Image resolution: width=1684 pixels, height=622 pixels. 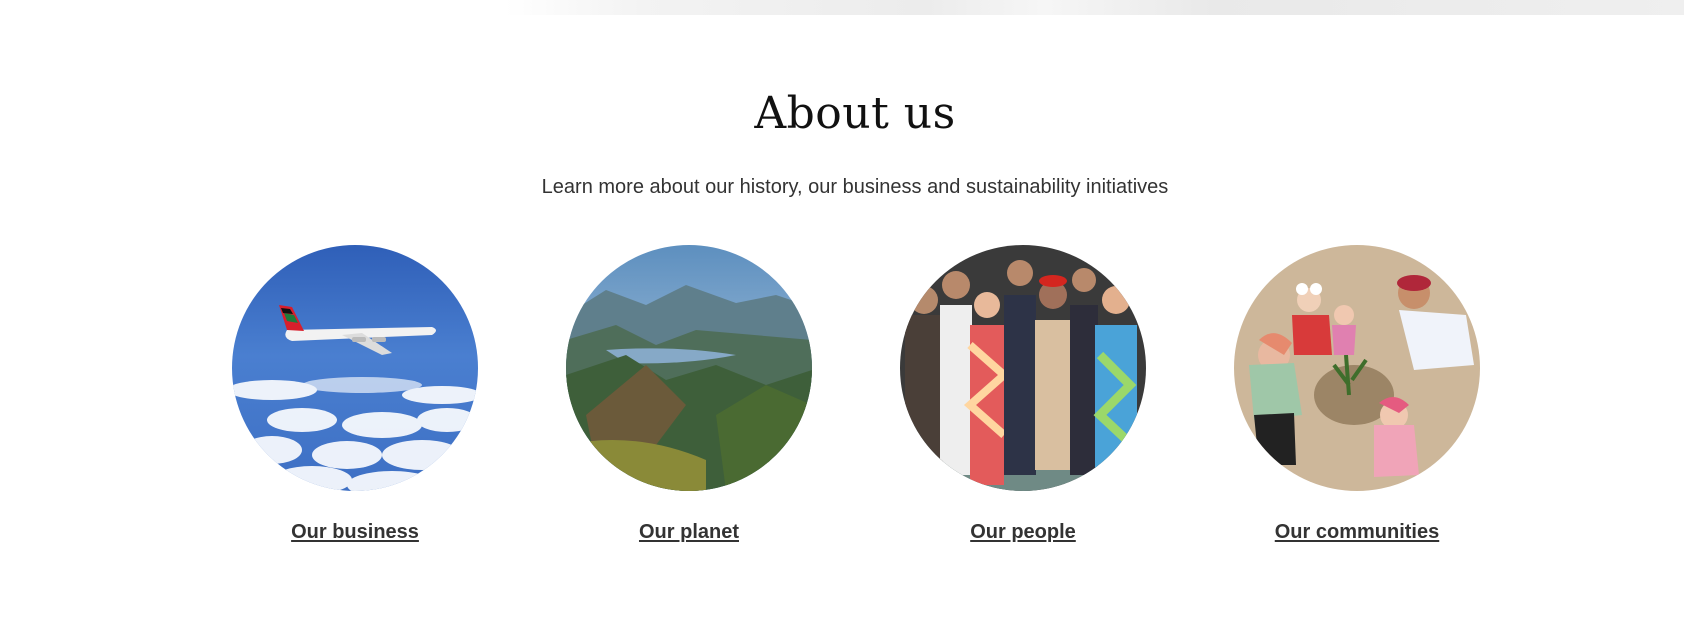 What do you see at coordinates (355, 532) in the screenshot?
I see `our-business-link: Our business` at bounding box center [355, 532].